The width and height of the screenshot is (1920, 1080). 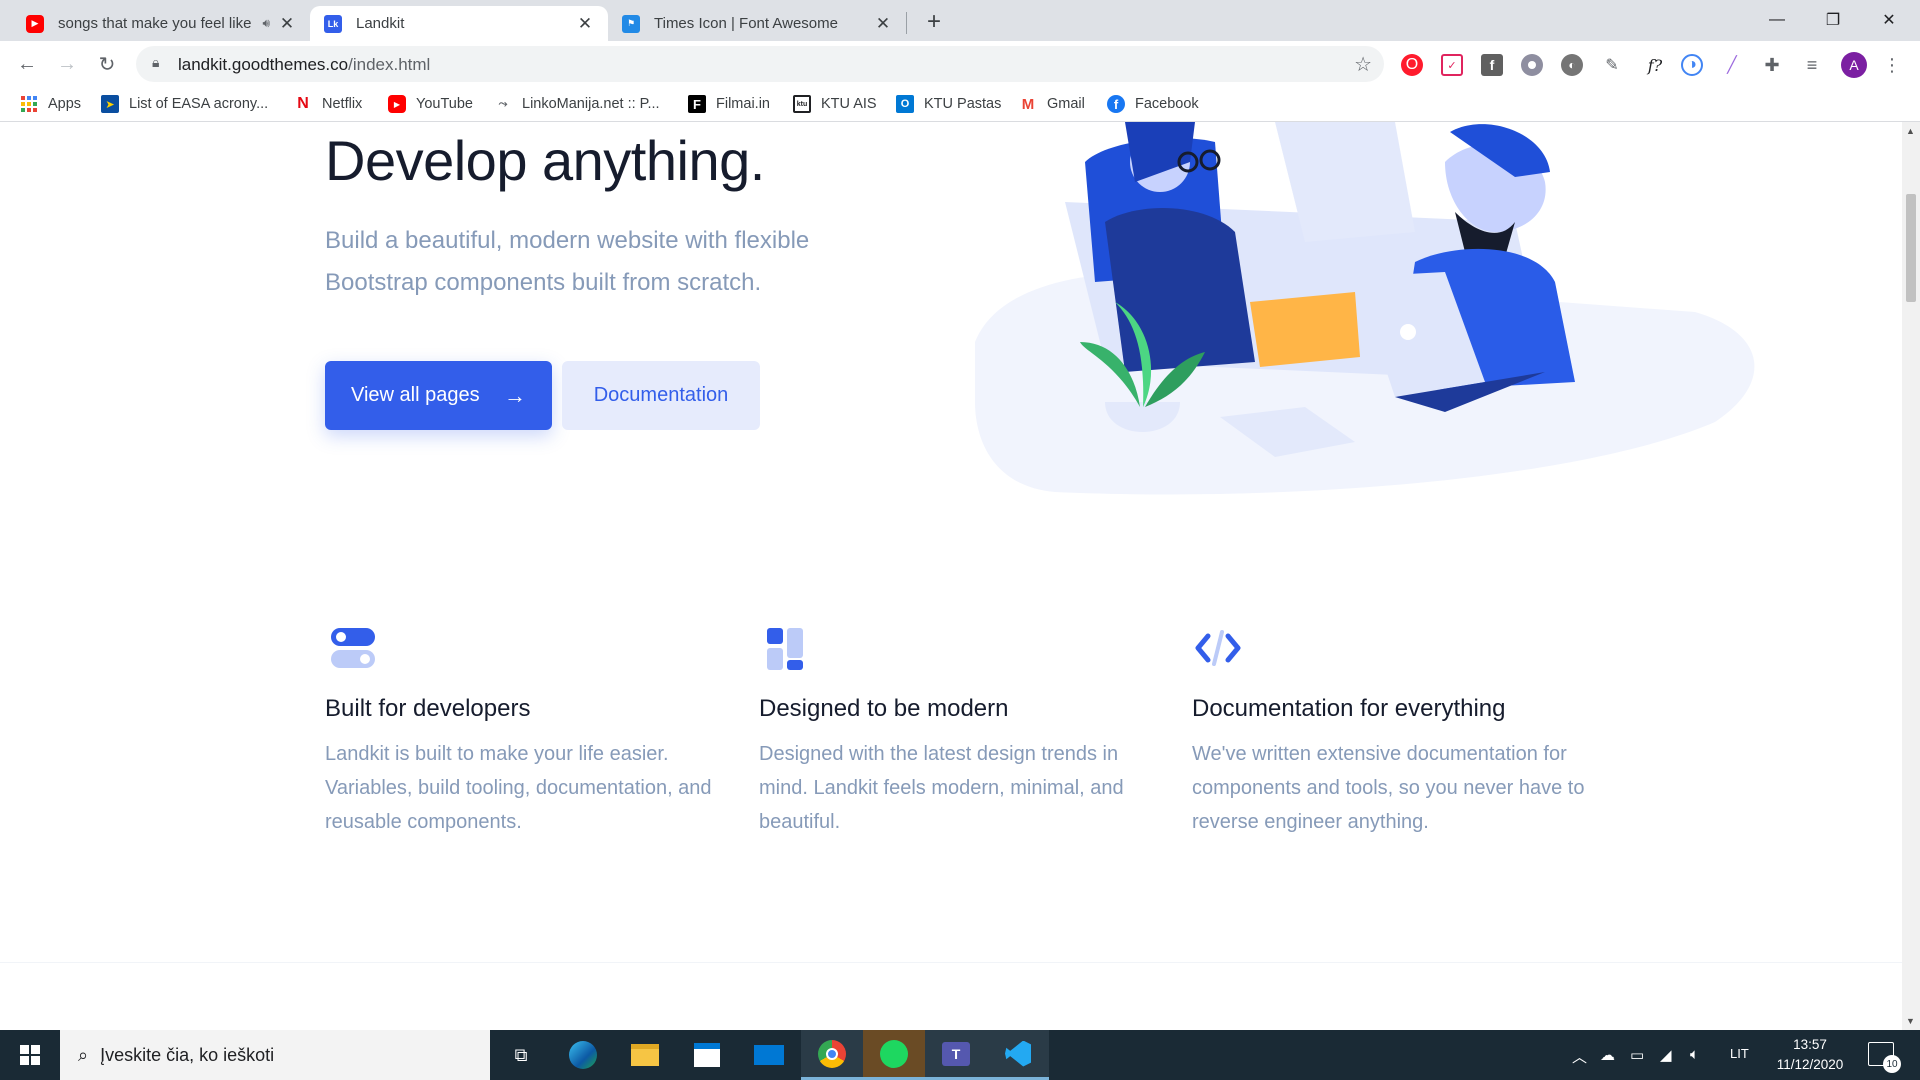 What do you see at coordinates (1892, 65) in the screenshot?
I see `menu-kebab-icon: ⋮` at bounding box center [1892, 65].